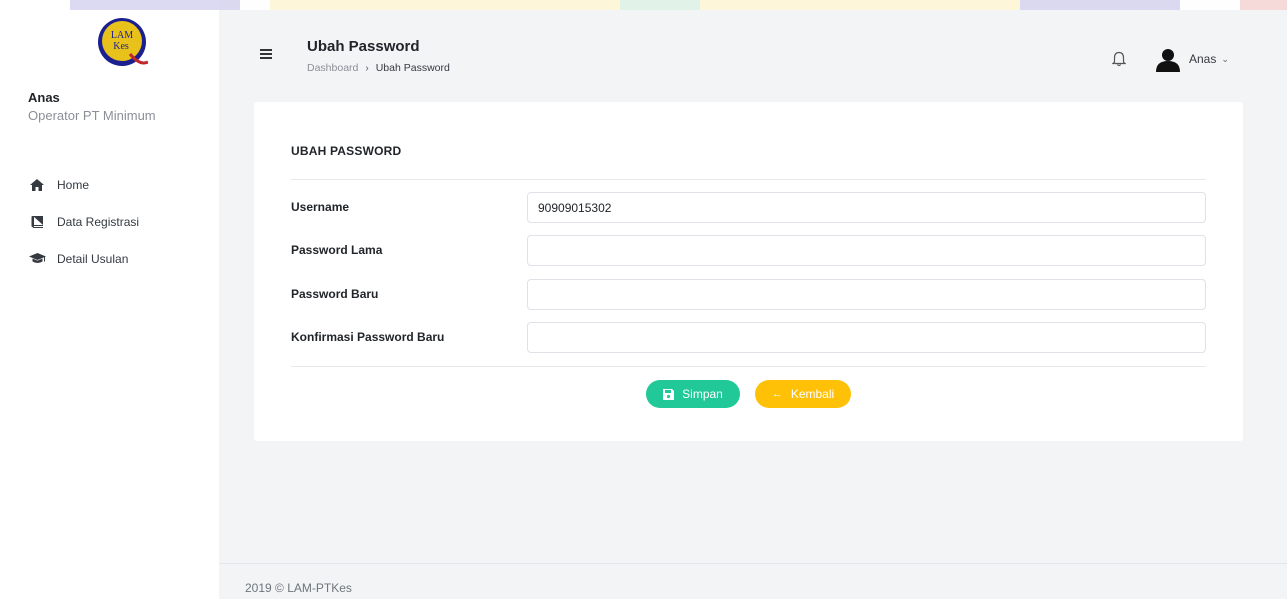 This screenshot has height=599, width=1287. I want to click on save-icon, so click(669, 394).